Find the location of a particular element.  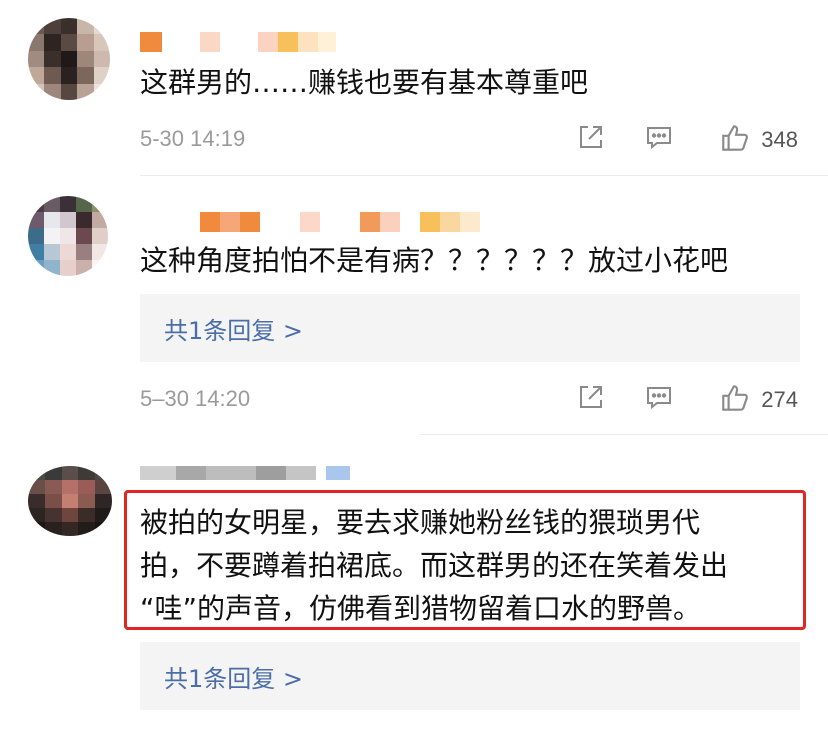

like-count: 348 is located at coordinates (779, 139).